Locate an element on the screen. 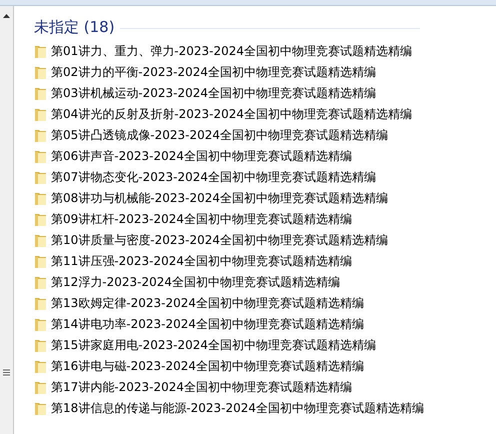 Image resolution: width=496 pixels, height=434 pixels. folder-item: 第18讲信息的传递与能源-2023-2024全国初中物理竞赛试题精选精编 is located at coordinates (229, 408).